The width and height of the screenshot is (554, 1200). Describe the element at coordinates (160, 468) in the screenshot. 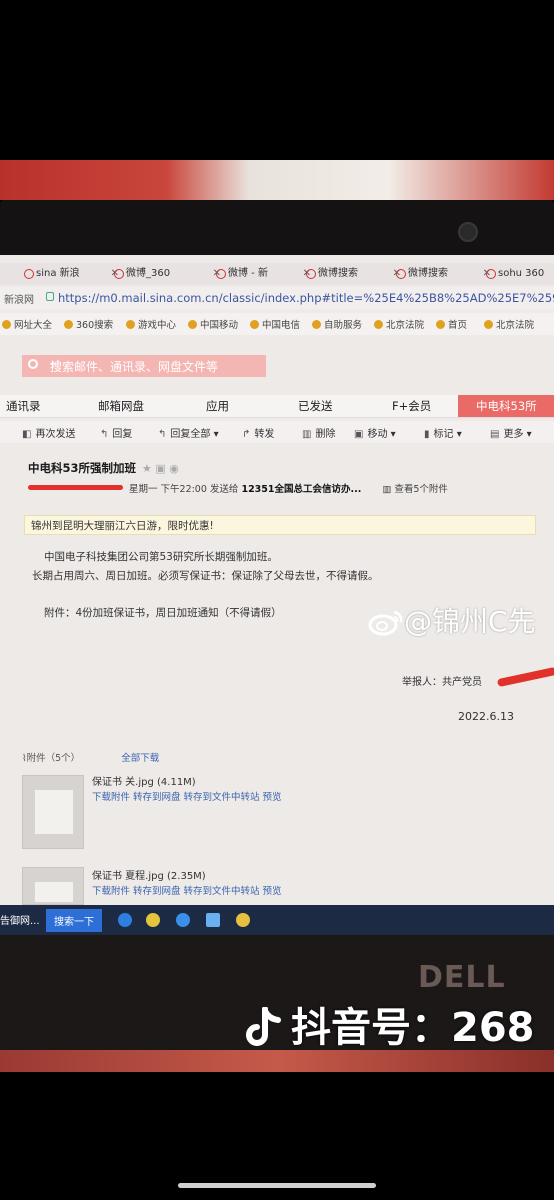

I see `star-icon: ★ ▣ ◉` at that location.